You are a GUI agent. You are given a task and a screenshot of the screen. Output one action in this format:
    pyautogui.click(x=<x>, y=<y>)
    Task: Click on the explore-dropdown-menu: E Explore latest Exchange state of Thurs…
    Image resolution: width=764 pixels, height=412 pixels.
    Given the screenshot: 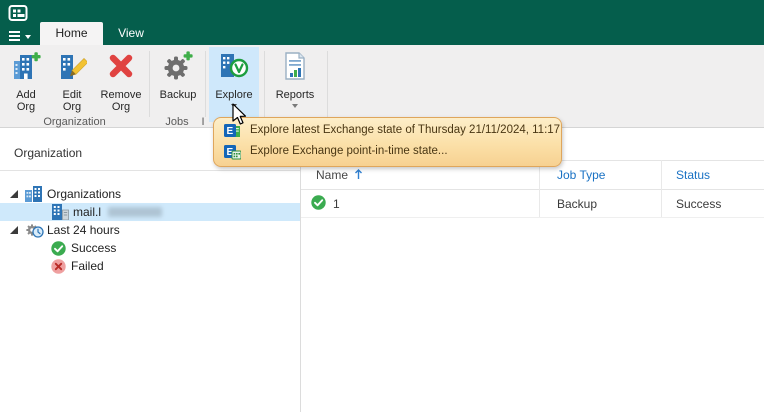 What is the action you would take?
    pyautogui.click(x=387, y=142)
    